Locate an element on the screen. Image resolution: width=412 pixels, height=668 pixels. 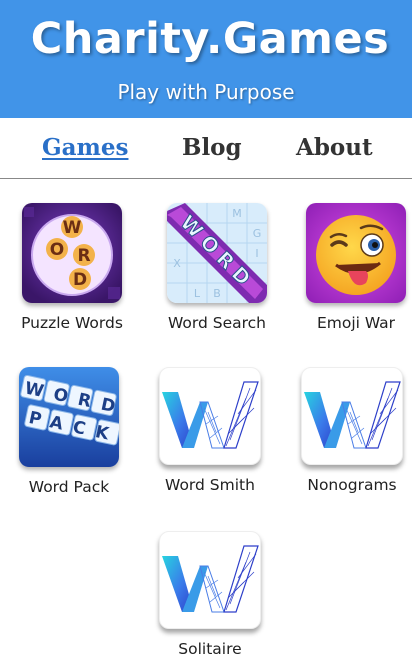
game-label: Word Pack is located at coordinates (69, 487).